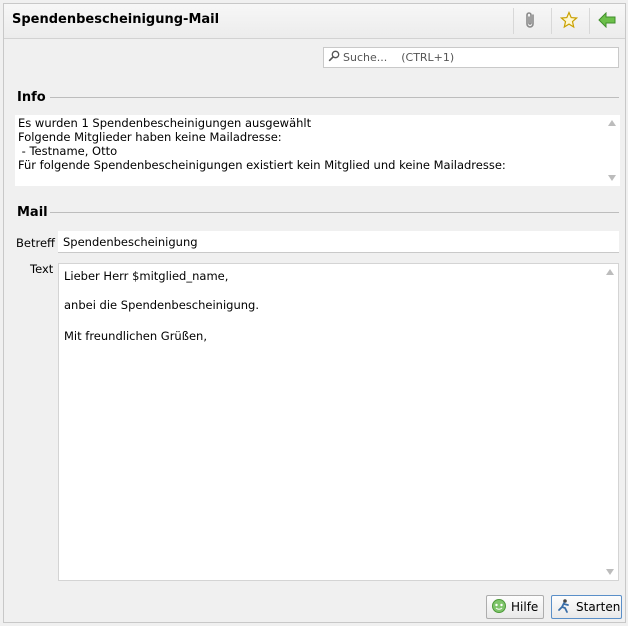 The width and height of the screenshot is (628, 626). What do you see at coordinates (525, 607) in the screenshot?
I see `help-button-label: Hilfe` at bounding box center [525, 607].